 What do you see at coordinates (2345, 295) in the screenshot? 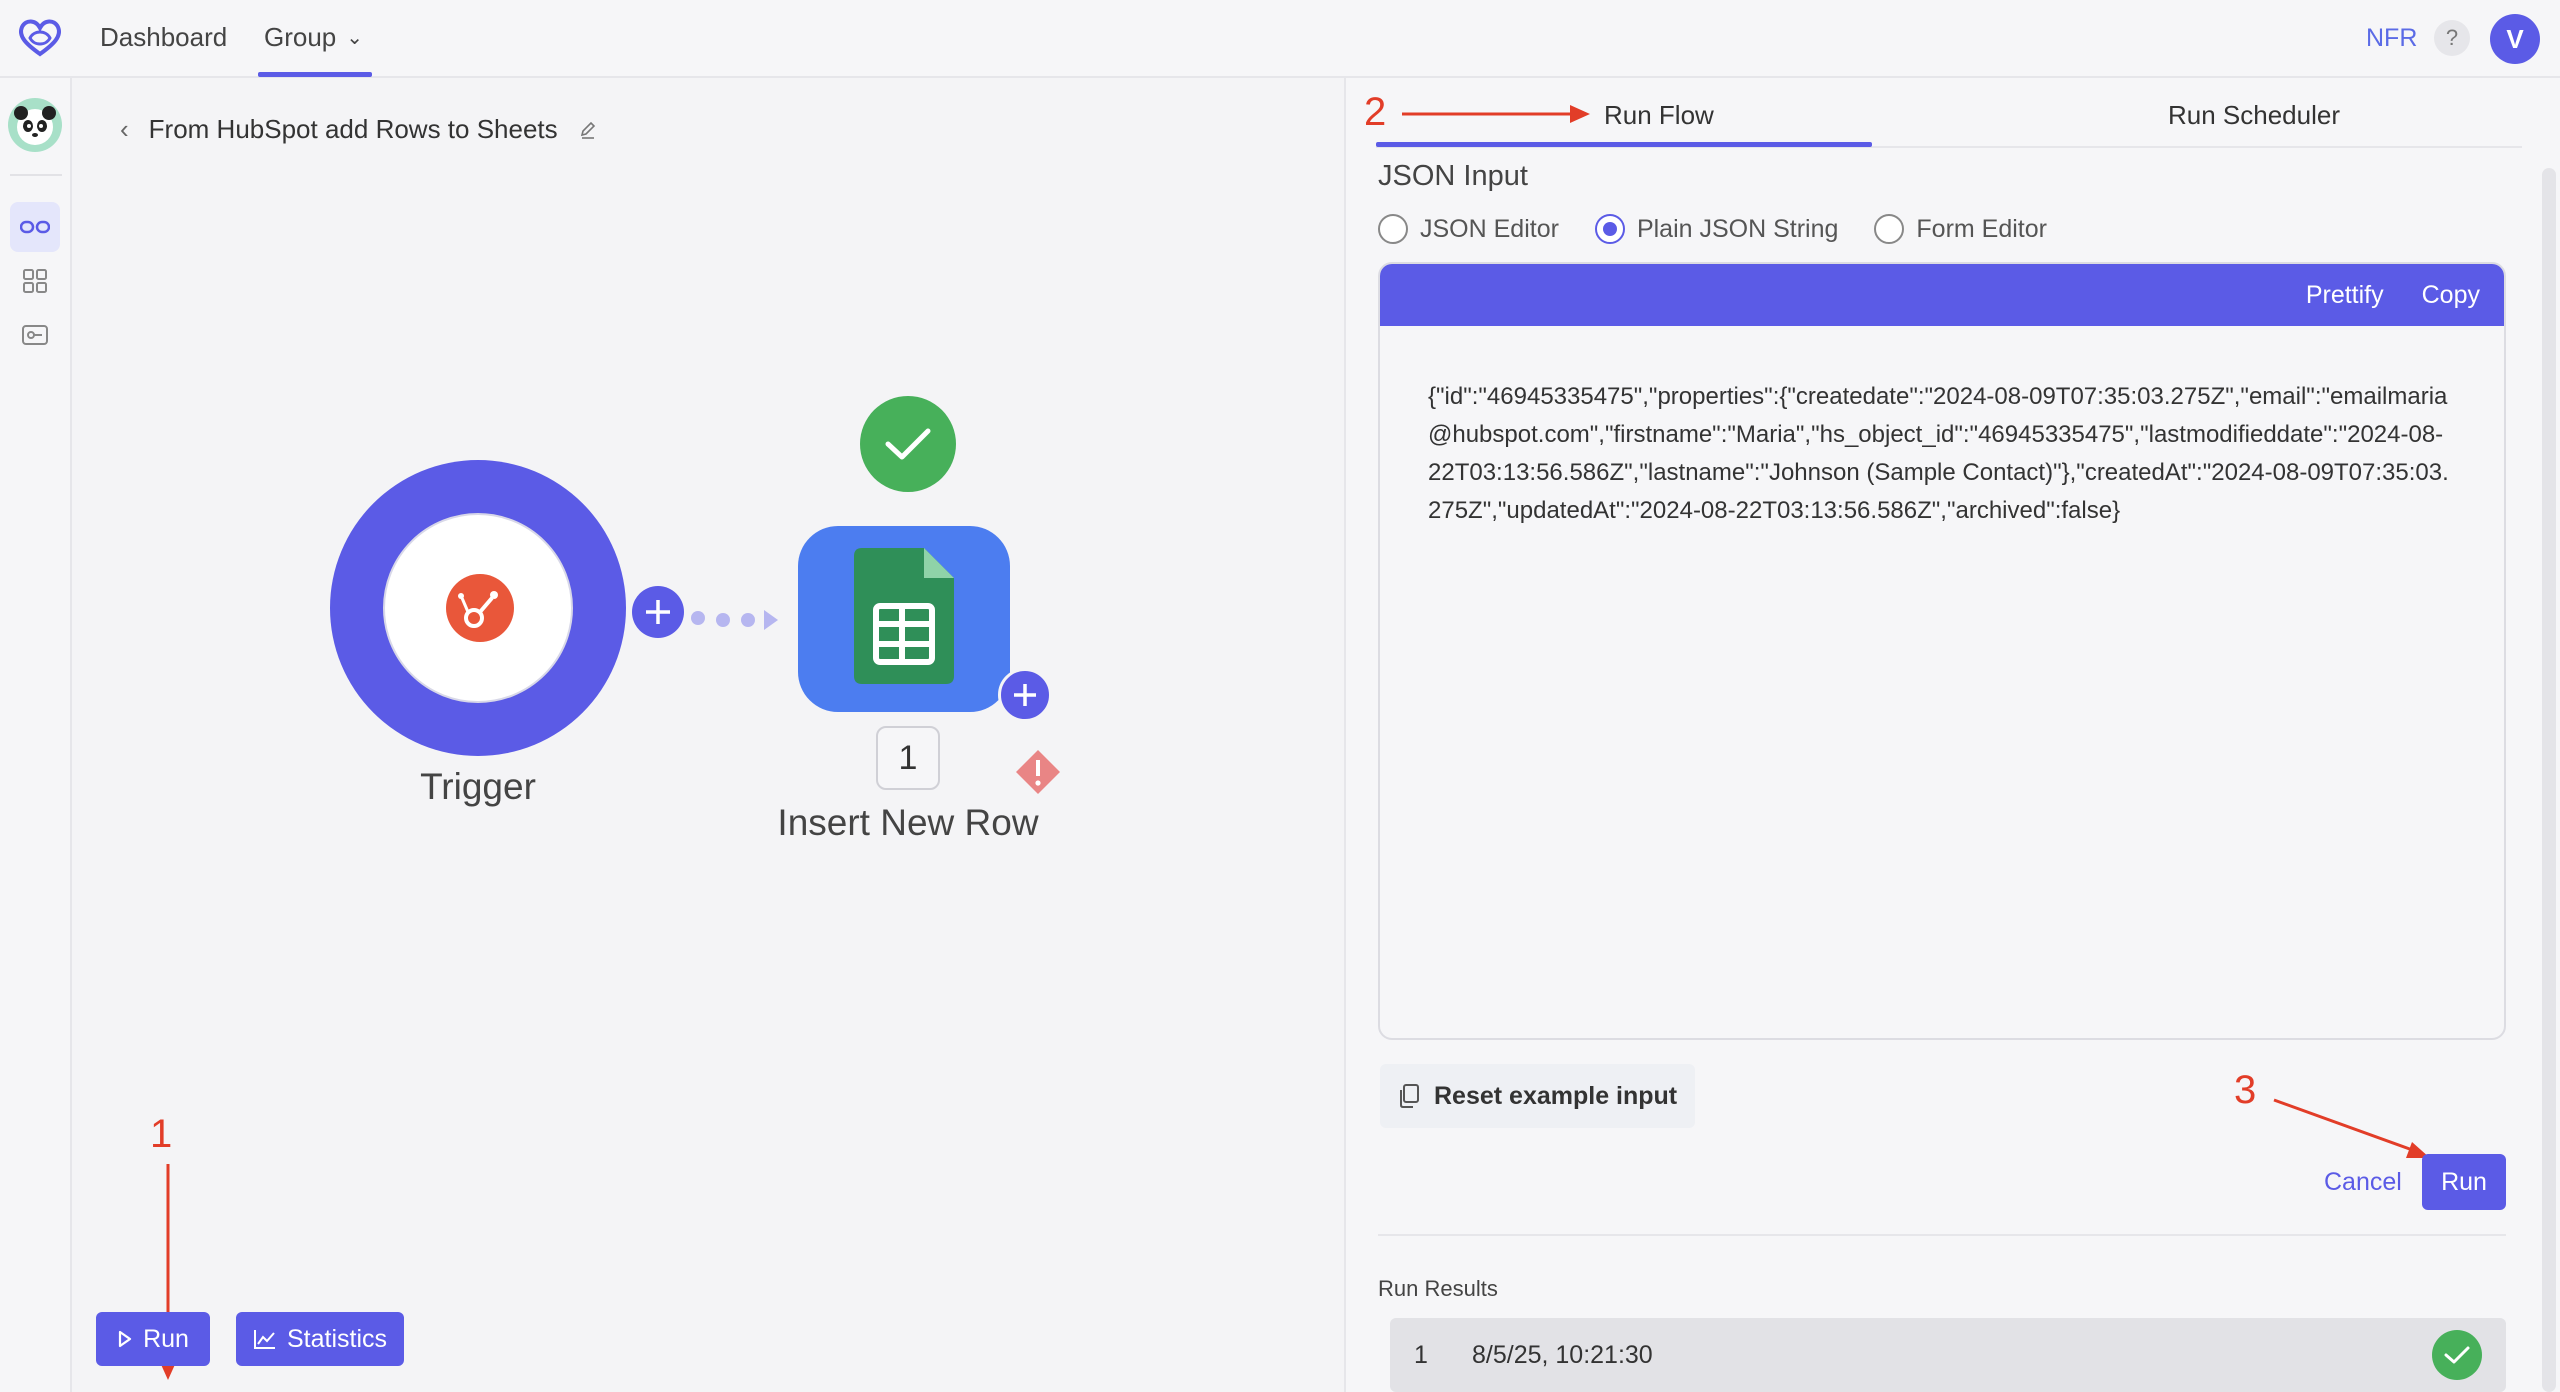
I see `prettify-button: Prettify` at bounding box center [2345, 295].